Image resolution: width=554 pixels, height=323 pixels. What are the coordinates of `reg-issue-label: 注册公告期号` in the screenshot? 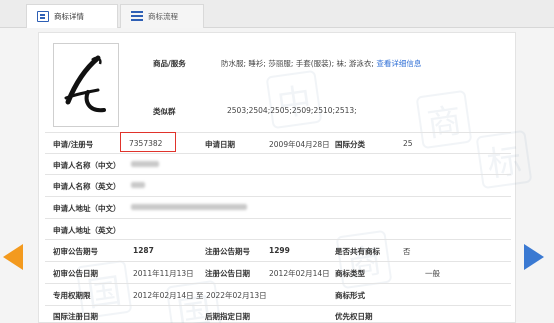 It's located at (227, 251).